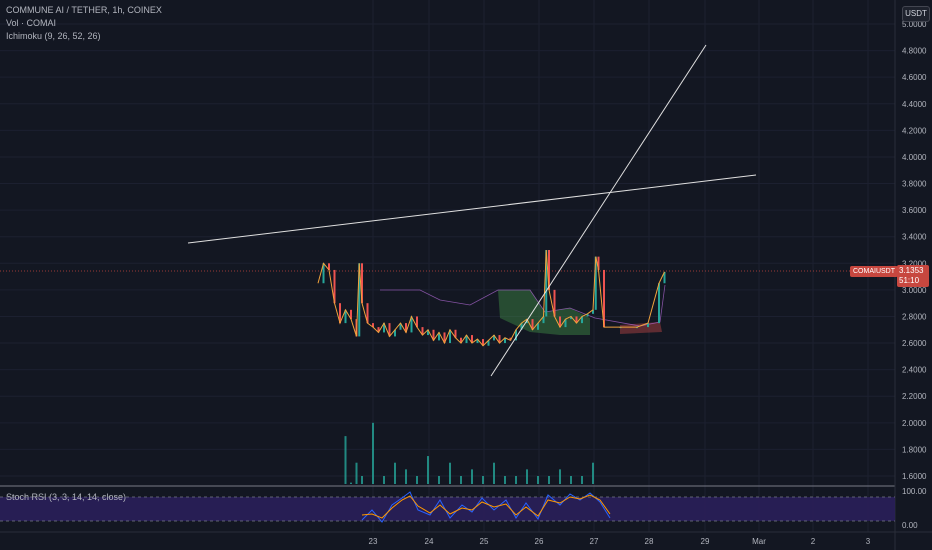  I want to click on price-tick-label: 2.8000, so click(914, 316).